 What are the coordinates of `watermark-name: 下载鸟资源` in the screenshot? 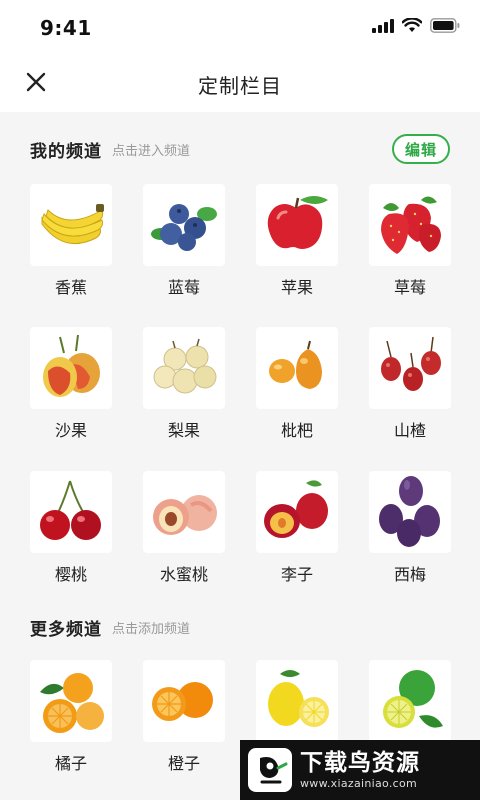 It's located at (360, 763).